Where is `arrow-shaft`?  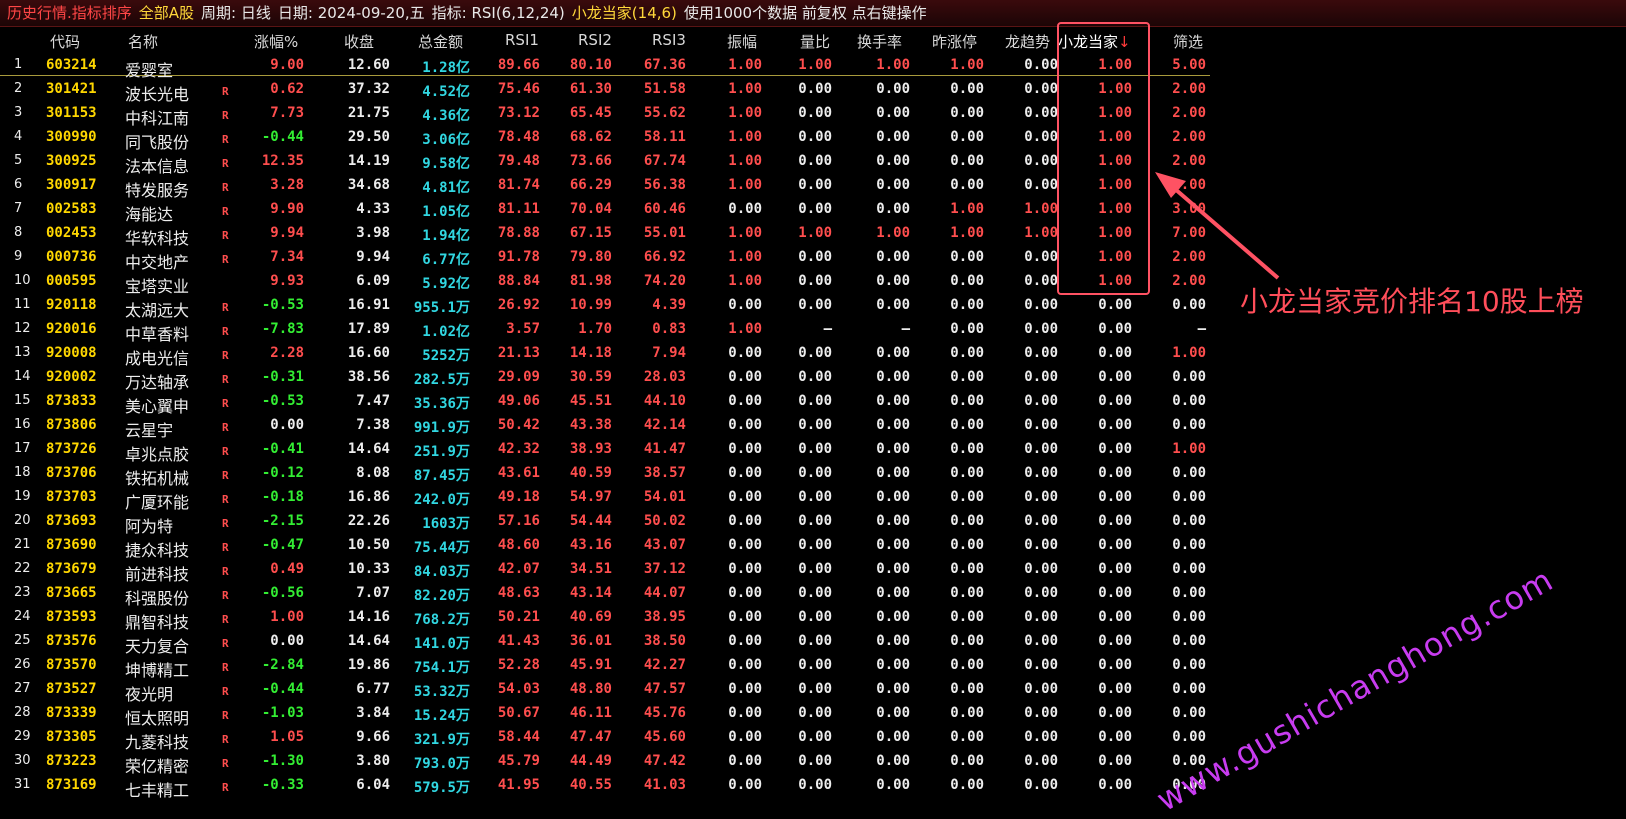 arrow-shaft is located at coordinates (1219, 227).